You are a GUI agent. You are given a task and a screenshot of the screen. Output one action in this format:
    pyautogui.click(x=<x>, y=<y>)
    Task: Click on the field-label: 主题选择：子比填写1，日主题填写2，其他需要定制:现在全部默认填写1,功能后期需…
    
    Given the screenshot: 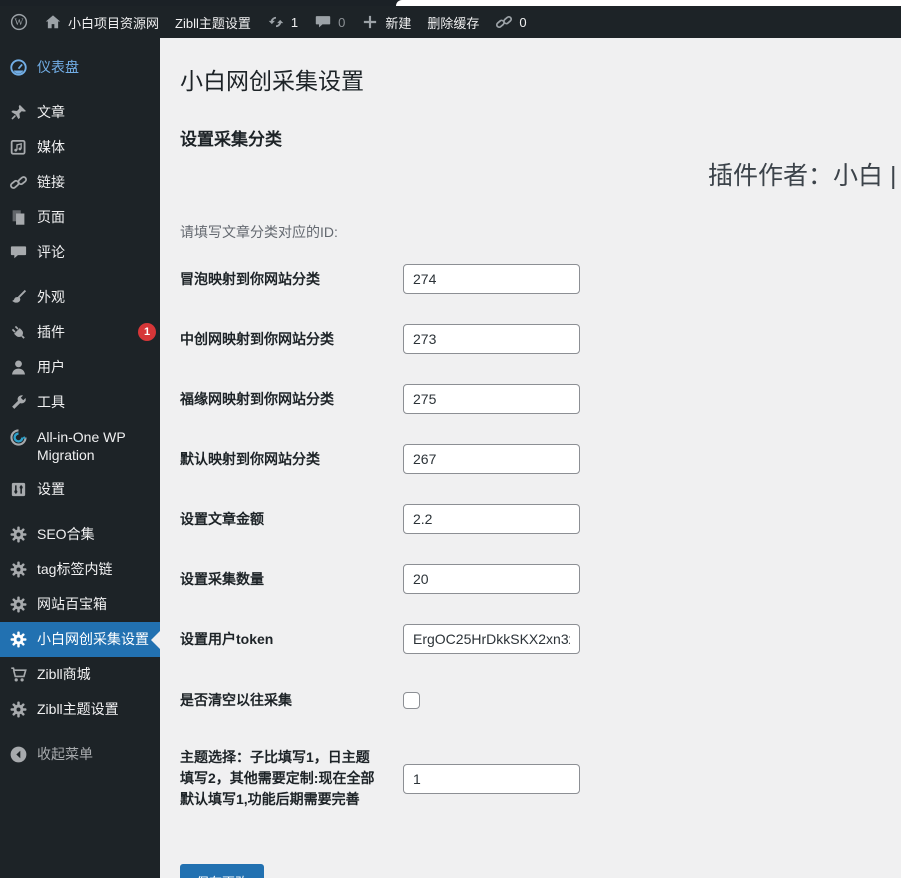 What is the action you would take?
    pyautogui.click(x=277, y=778)
    